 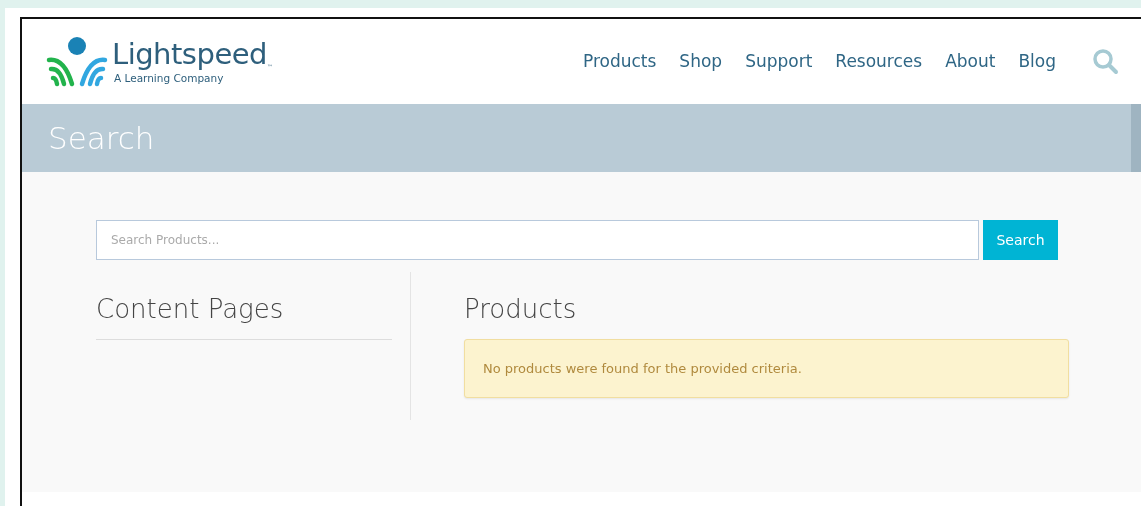 I want to click on nav-link: Products, so click(x=619, y=61).